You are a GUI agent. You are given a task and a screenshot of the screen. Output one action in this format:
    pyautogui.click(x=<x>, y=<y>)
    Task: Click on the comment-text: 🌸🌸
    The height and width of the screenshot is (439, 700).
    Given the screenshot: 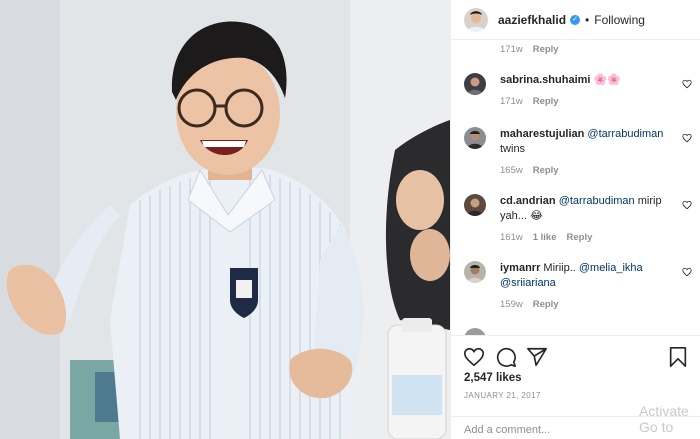 What is the action you would take?
    pyautogui.click(x=607, y=80)
    